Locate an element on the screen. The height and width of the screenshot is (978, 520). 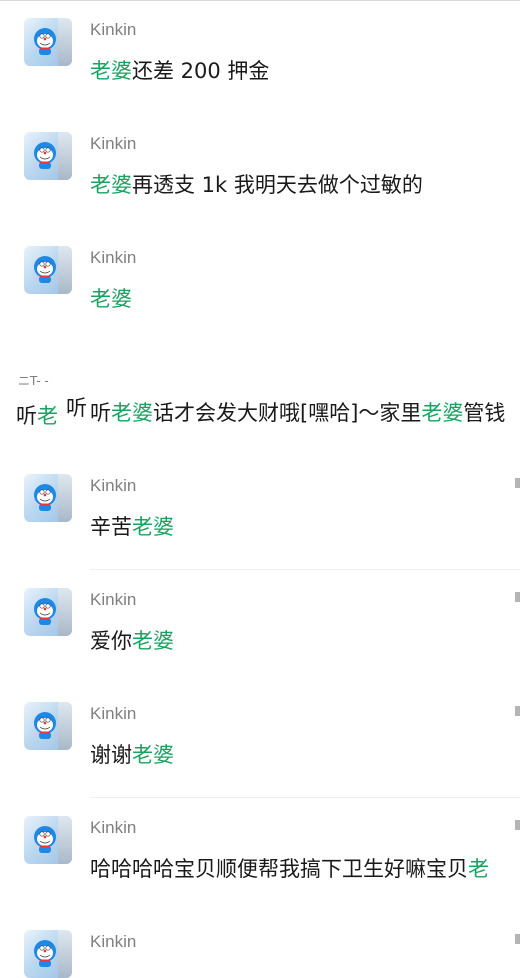
message-segment: 再透支 1k 我明天去做个过敏的 is located at coordinates (277, 185).